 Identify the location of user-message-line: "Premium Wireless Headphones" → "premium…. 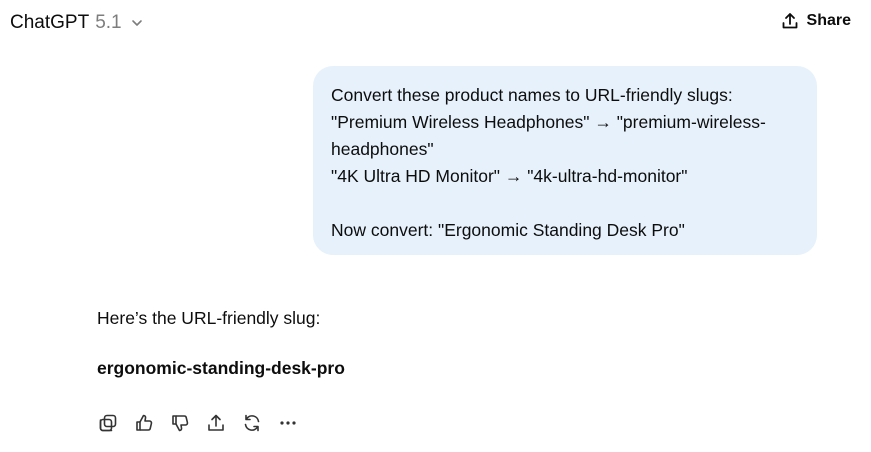
(548, 122).